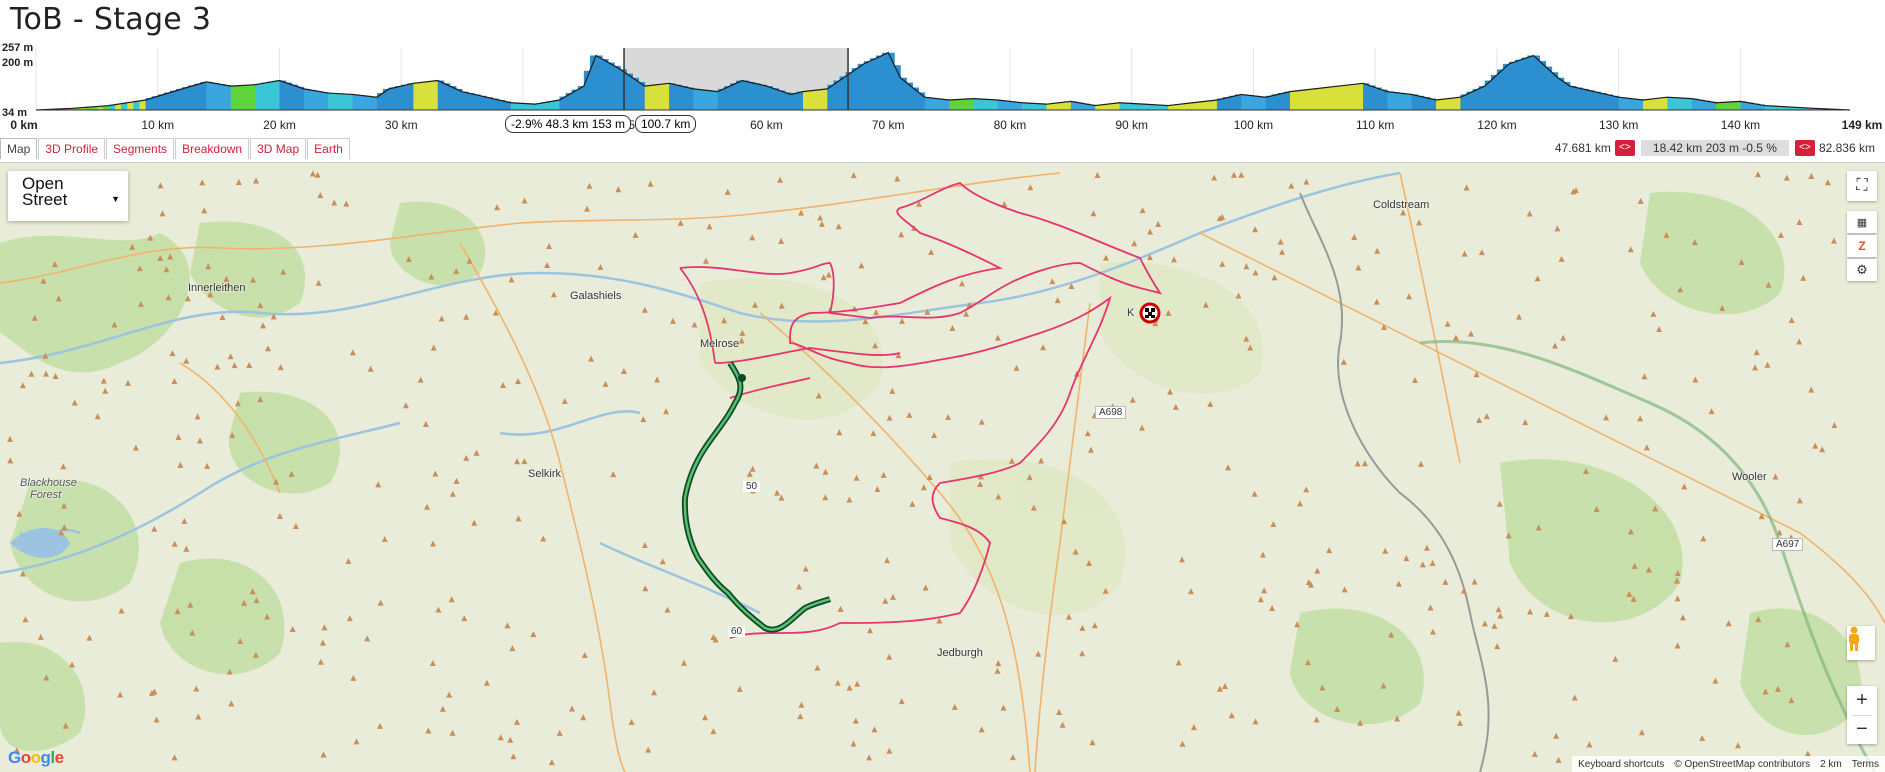  Describe the element at coordinates (1618, 125) in the screenshot. I see `x-tick-label: 130 km` at that location.